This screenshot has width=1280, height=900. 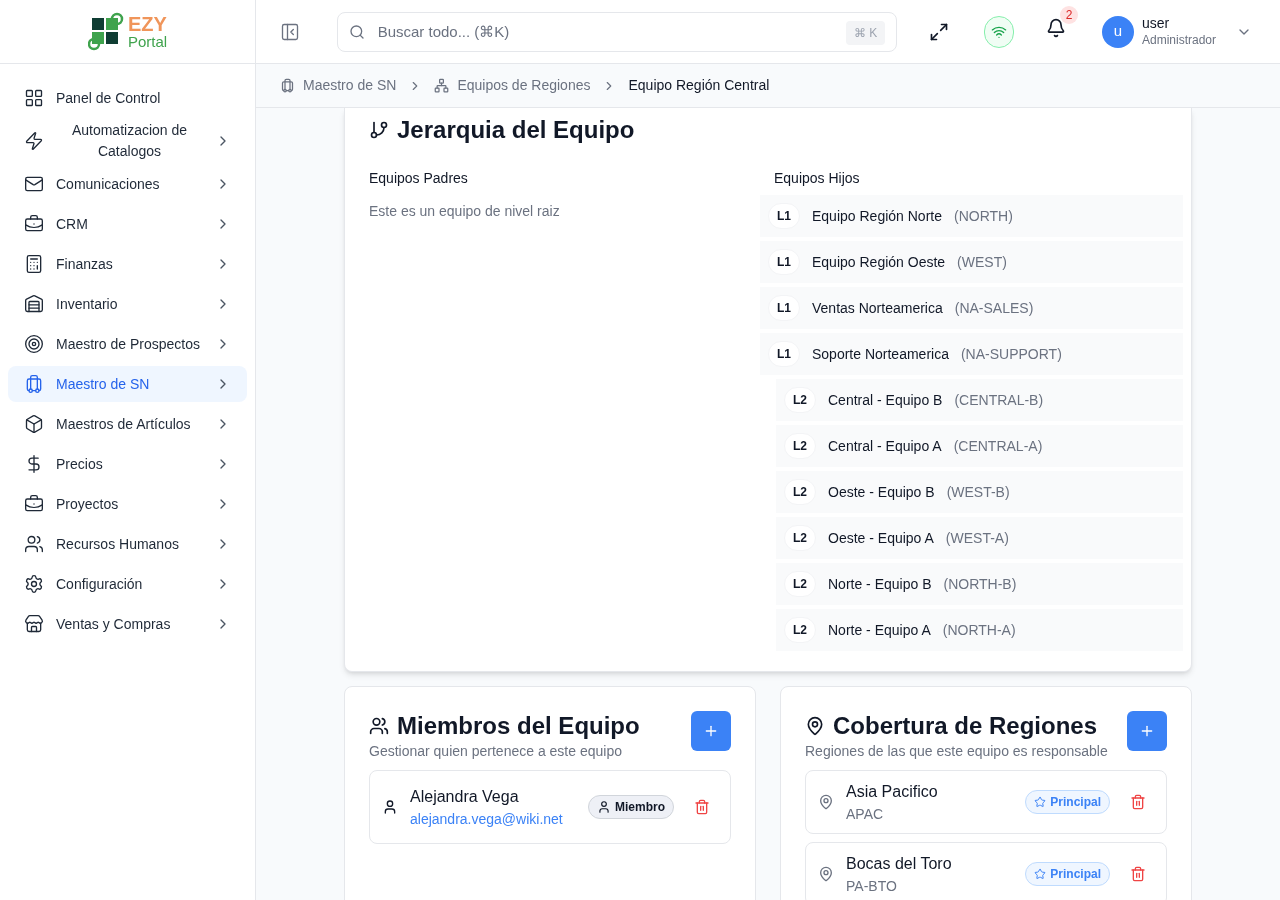 What do you see at coordinates (127, 424) in the screenshot?
I see `sidebar-item: Maestros de Artículos` at bounding box center [127, 424].